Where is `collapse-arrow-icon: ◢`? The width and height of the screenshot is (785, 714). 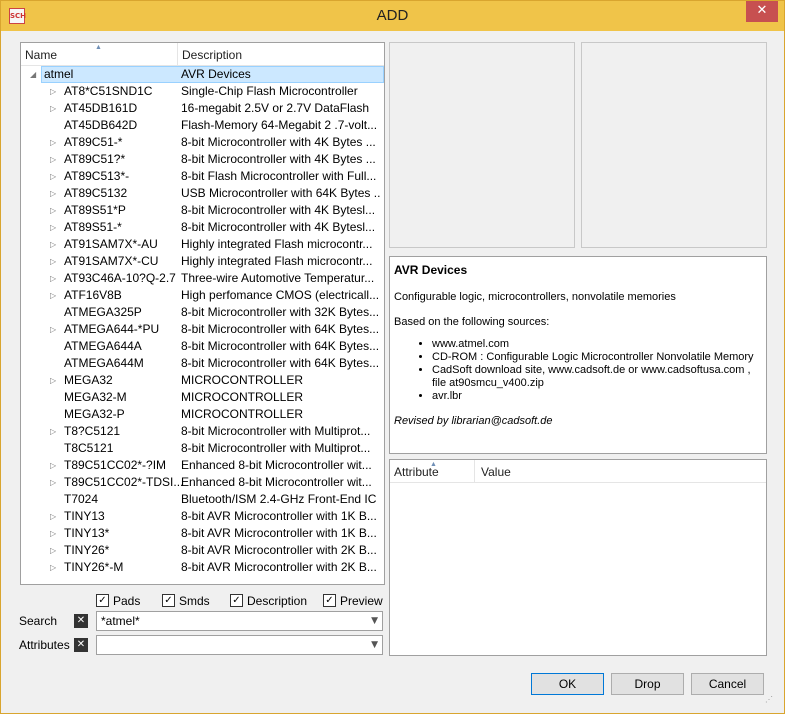 collapse-arrow-icon: ◢ is located at coordinates (33, 74).